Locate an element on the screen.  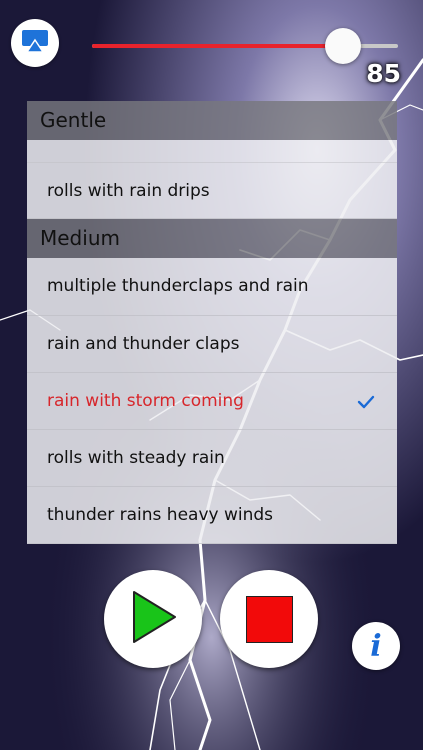
checkmark-icon is located at coordinates (366, 401).